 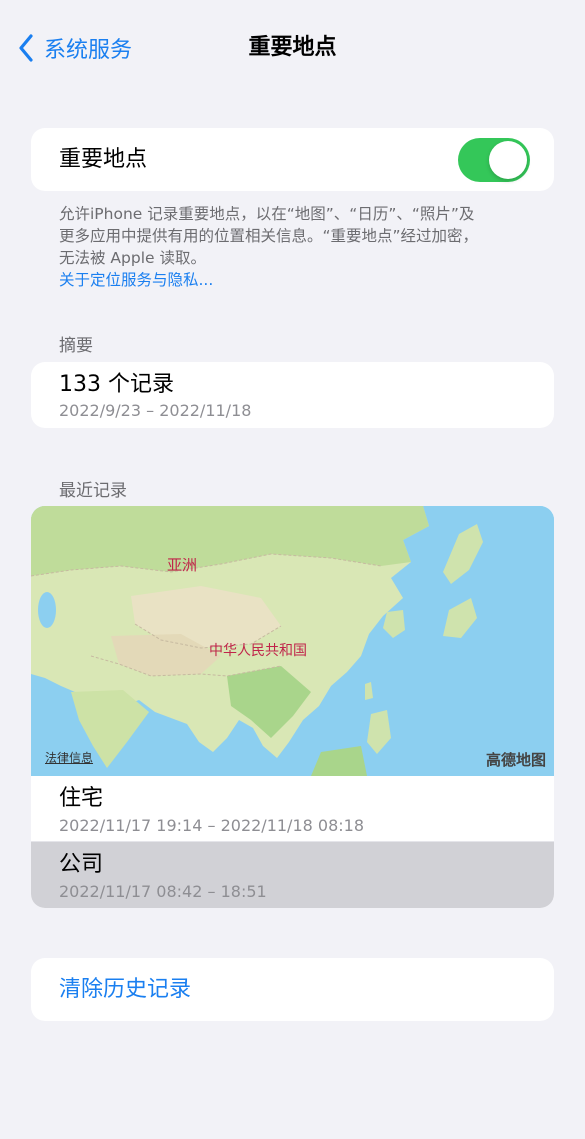 What do you see at coordinates (267, 214) in the screenshot?
I see `footnote-line: 允许iPhone 记录重要地点，以在“地图”、“日历”、“照片”及` at bounding box center [267, 214].